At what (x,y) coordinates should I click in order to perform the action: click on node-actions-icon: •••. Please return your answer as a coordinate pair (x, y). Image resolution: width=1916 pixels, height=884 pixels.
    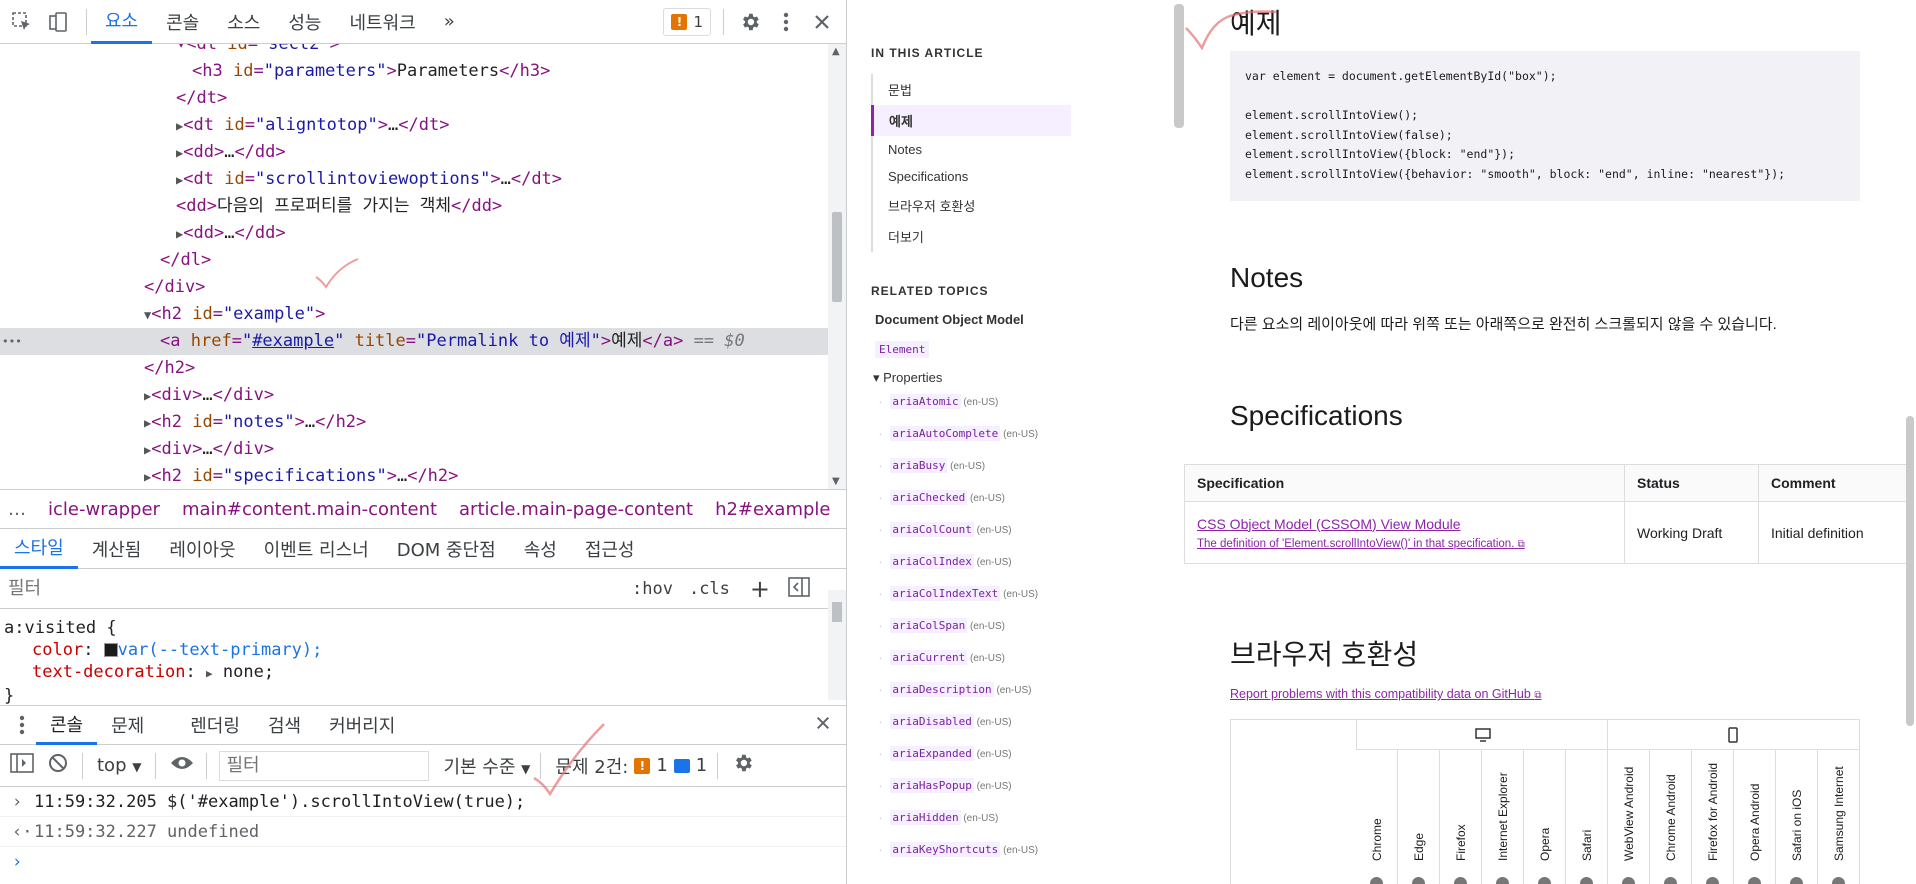
    Looking at the image, I should click on (12, 341).